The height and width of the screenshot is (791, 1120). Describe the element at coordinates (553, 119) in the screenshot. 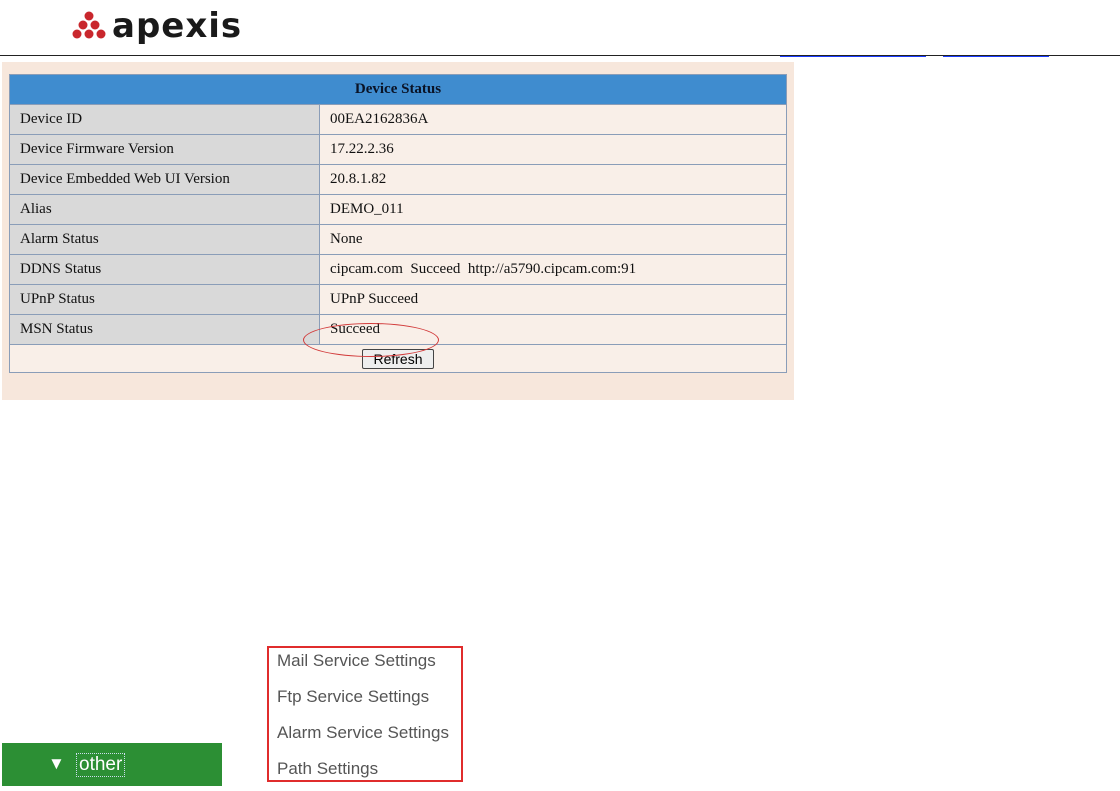

I see `row-value: 00EA2162836A` at that location.